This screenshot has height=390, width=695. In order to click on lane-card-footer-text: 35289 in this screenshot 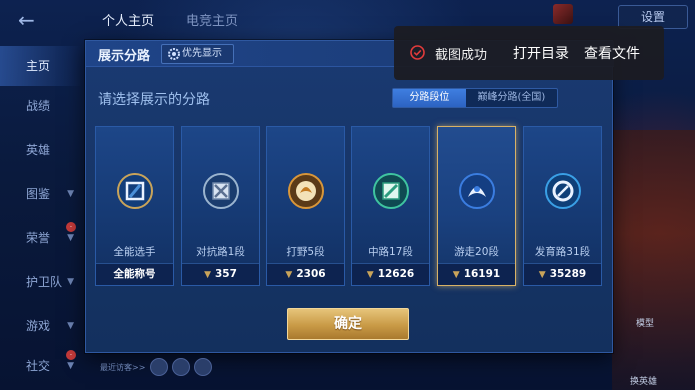, I will do `click(568, 274)`.